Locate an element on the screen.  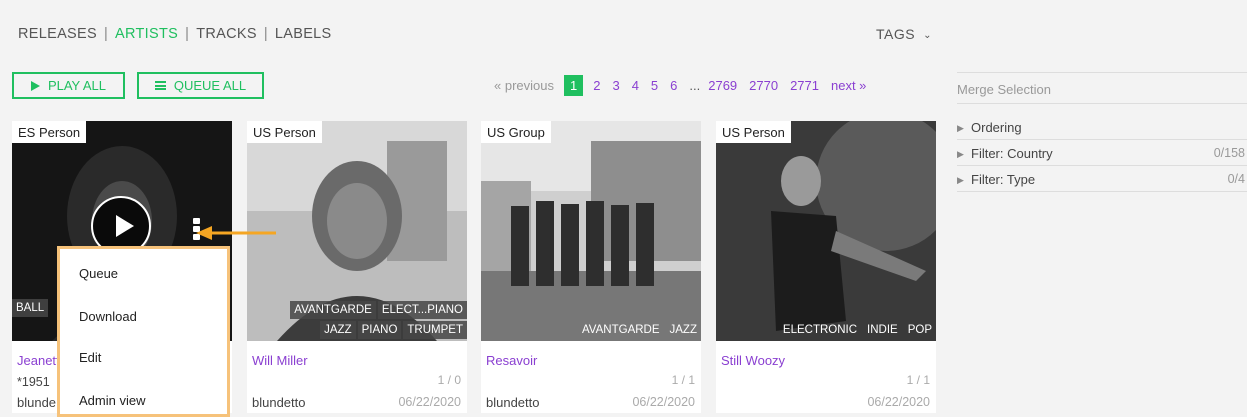
sidebar-item-label: Ordering is located at coordinates (996, 127).